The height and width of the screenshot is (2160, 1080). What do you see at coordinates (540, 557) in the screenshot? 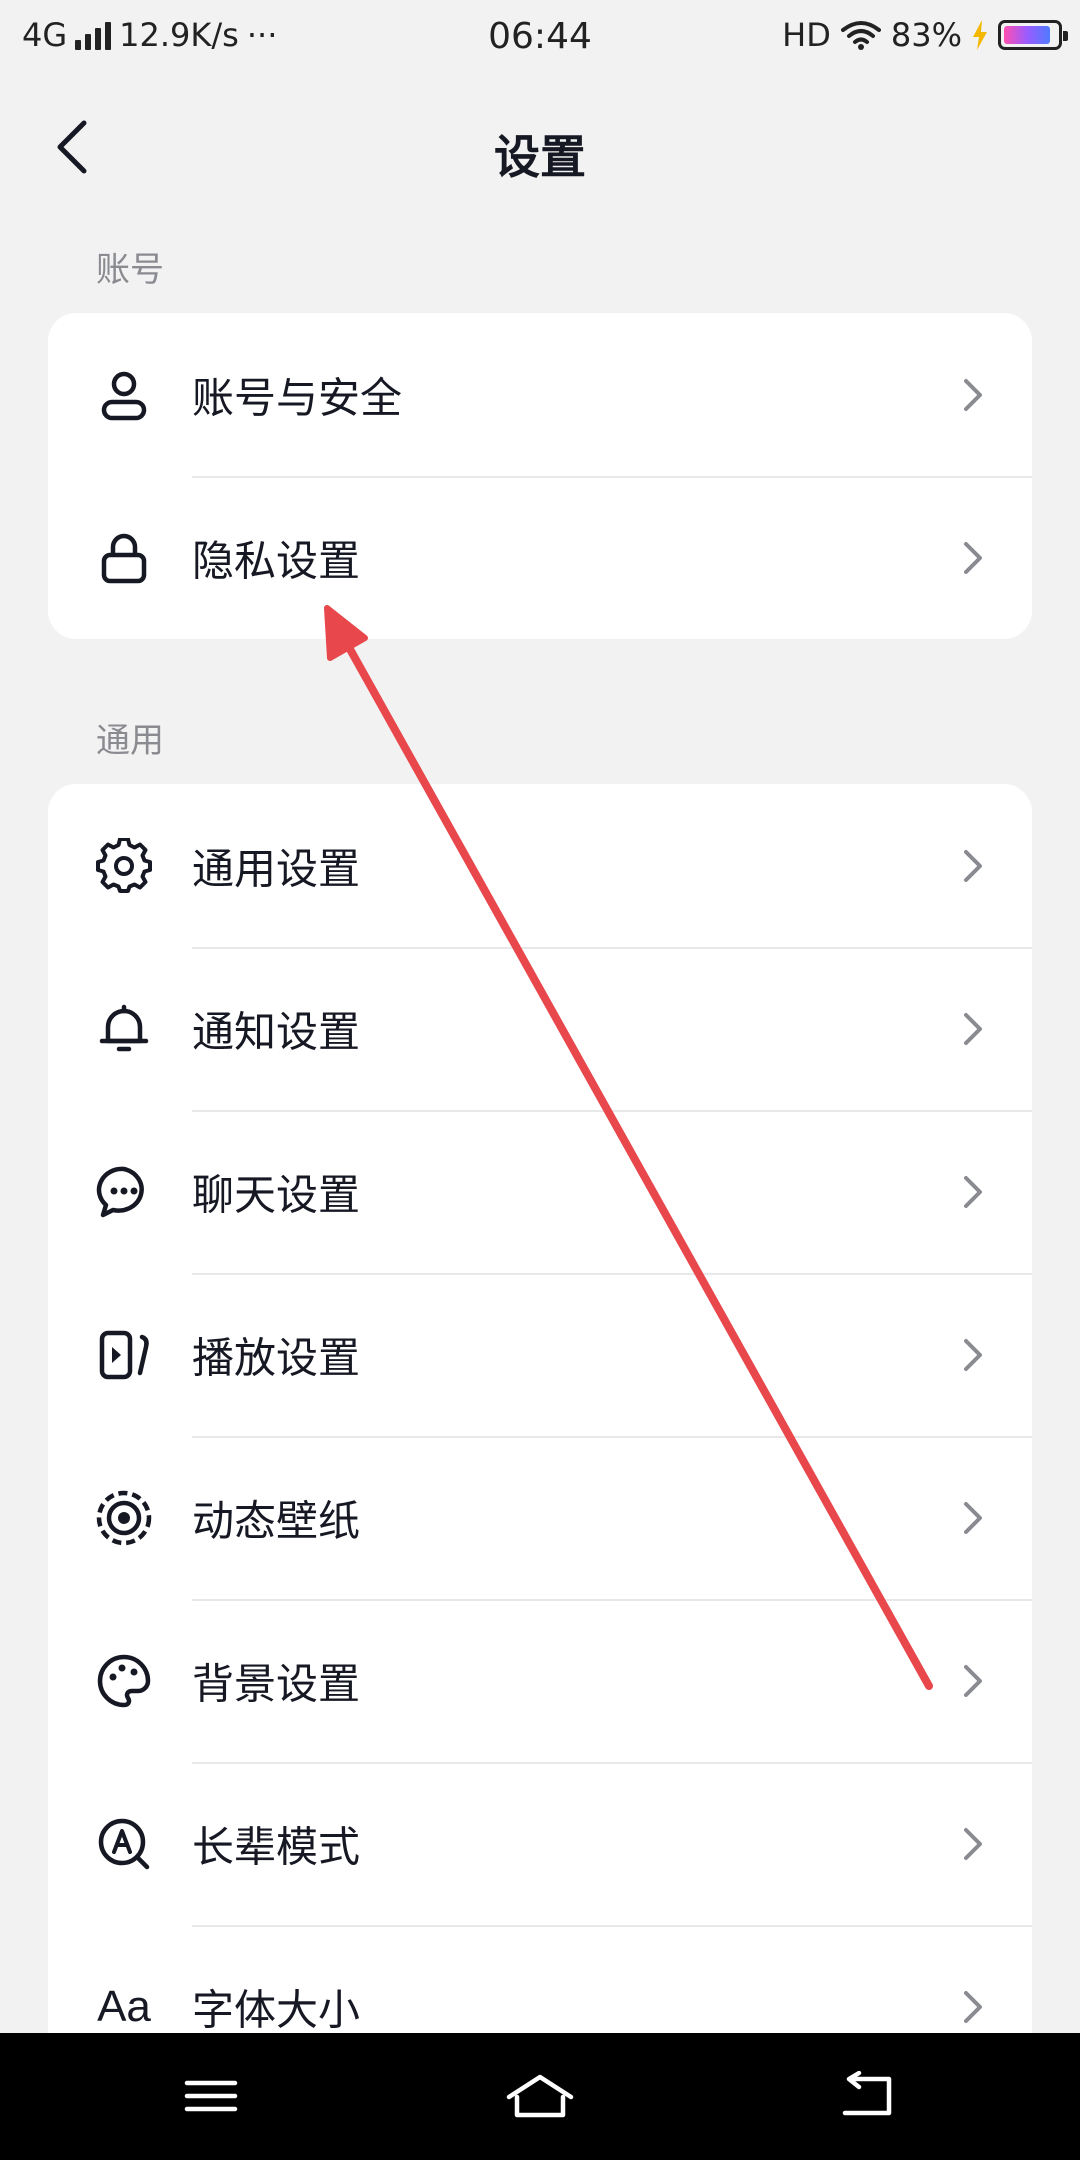
I see `settings-item-privacy: 隐私设置` at bounding box center [540, 557].